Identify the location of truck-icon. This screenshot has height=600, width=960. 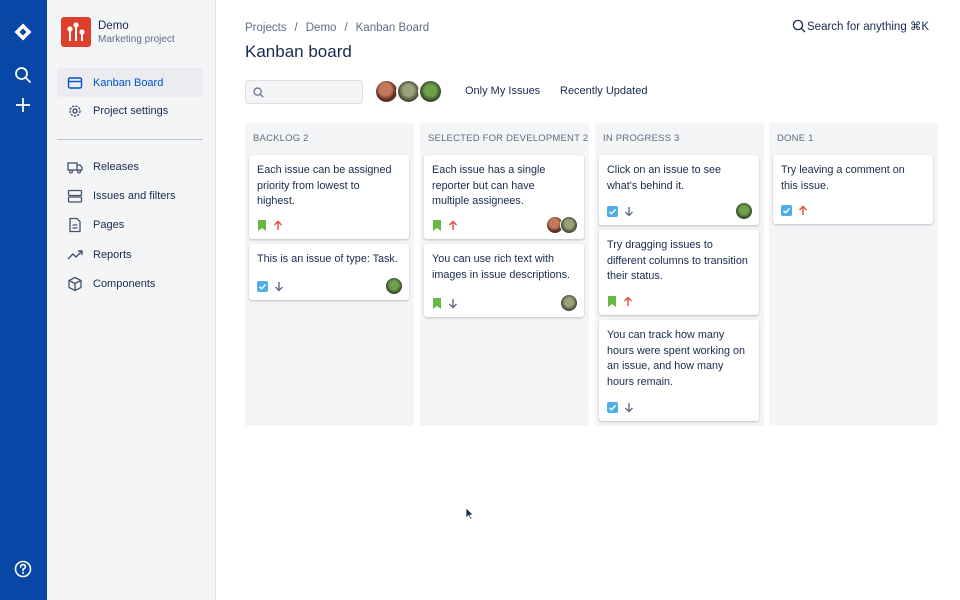
(75, 167).